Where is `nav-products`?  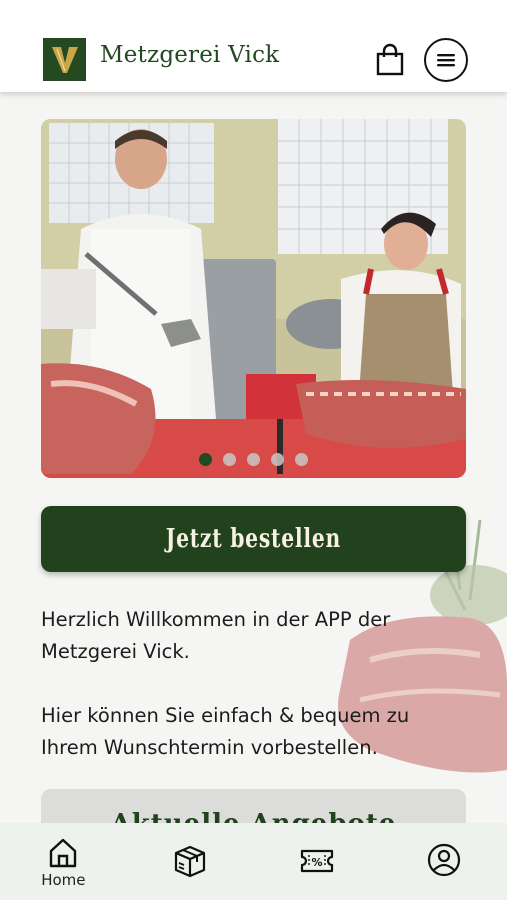 nav-products is located at coordinates (190, 861).